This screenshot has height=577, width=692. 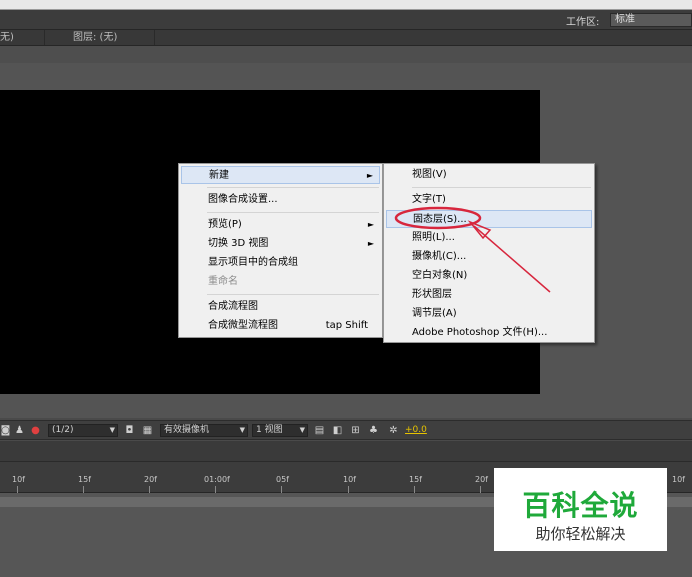 What do you see at coordinates (253, 262) in the screenshot?
I see `menu-item-label: 显示项目中的合成组` at bounding box center [253, 262].